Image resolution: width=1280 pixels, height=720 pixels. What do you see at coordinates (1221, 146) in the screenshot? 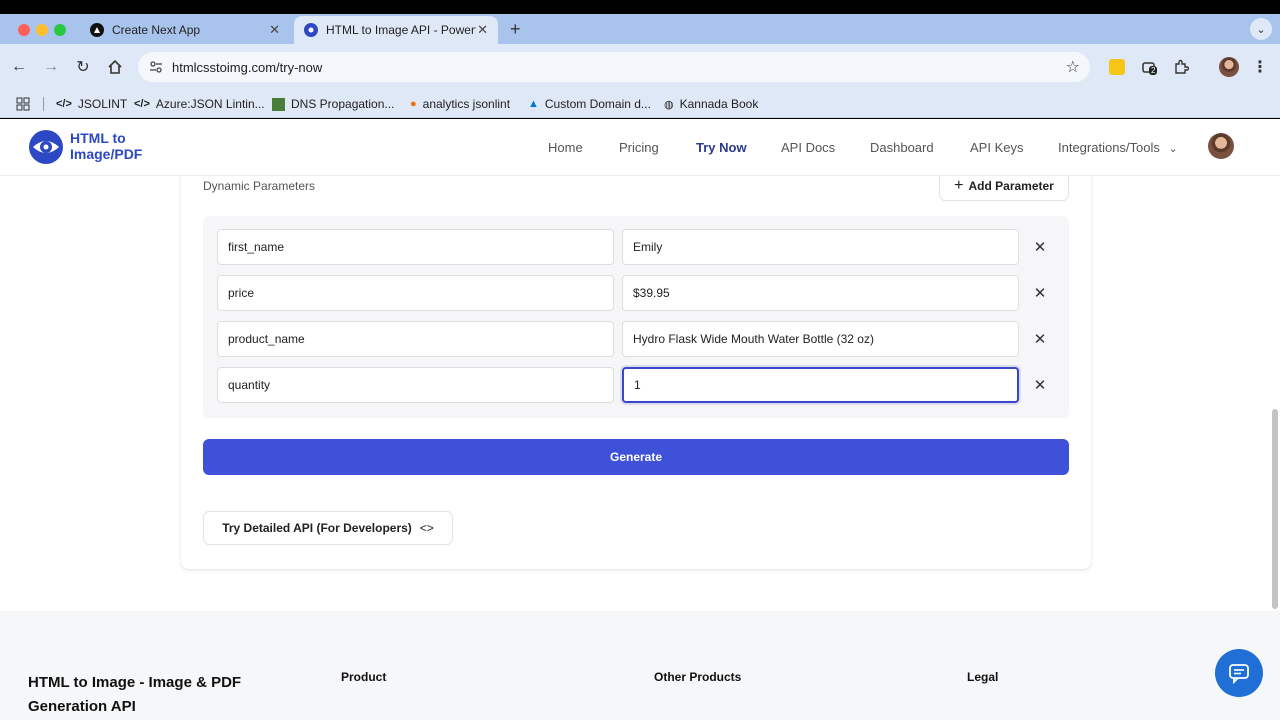
I see `user-avatar` at bounding box center [1221, 146].